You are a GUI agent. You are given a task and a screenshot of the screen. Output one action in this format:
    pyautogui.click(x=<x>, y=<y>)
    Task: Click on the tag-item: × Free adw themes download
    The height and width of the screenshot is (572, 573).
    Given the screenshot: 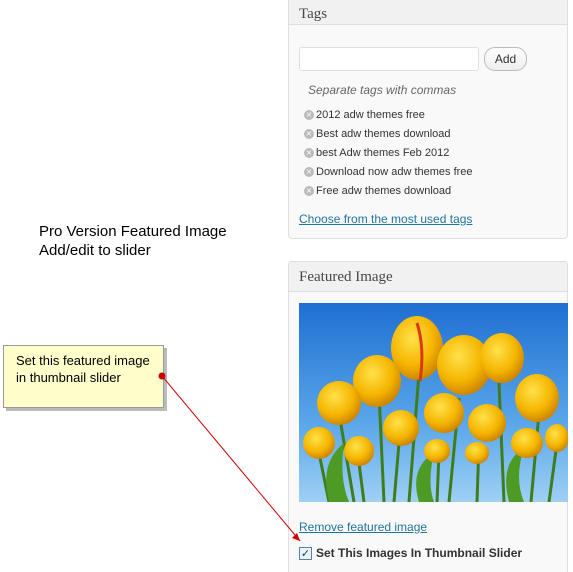 What is the action you would take?
    pyautogui.click(x=388, y=190)
    